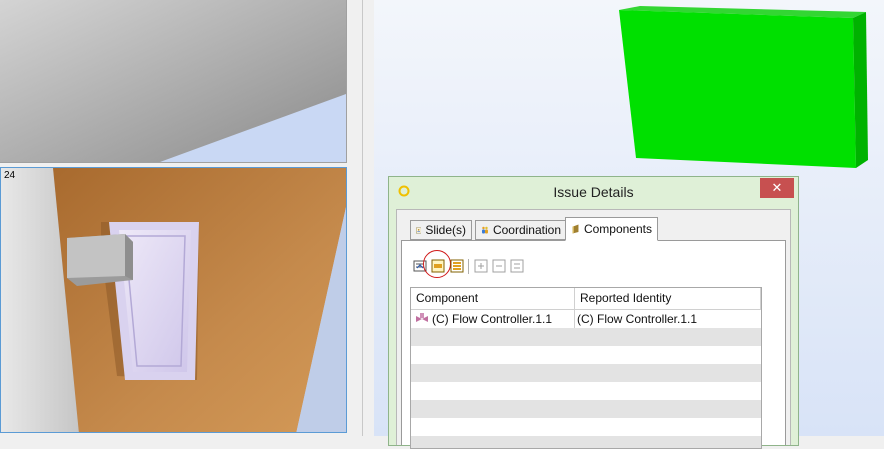  What do you see at coordinates (363, 218) in the screenshot?
I see `panel-splitter` at bounding box center [363, 218].